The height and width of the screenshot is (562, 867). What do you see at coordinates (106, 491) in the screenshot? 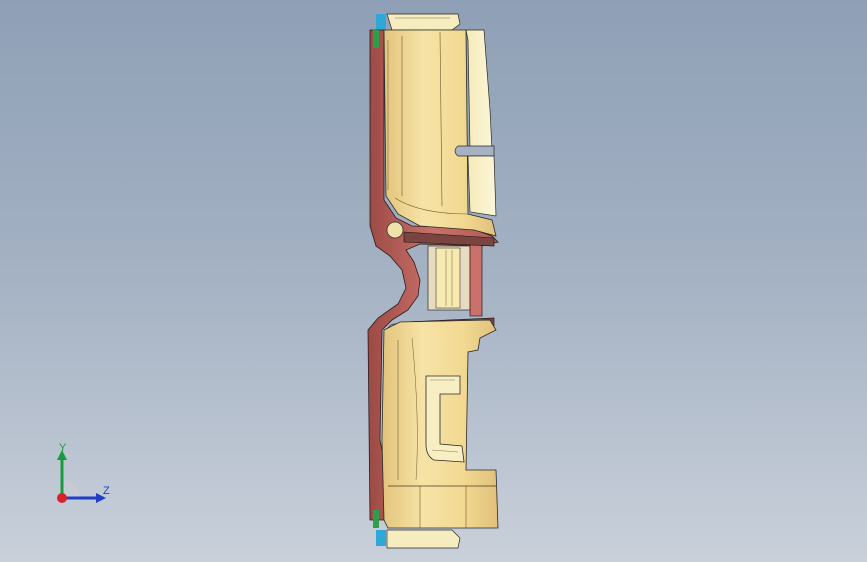
I see `z-axis-label: Z` at bounding box center [106, 491].